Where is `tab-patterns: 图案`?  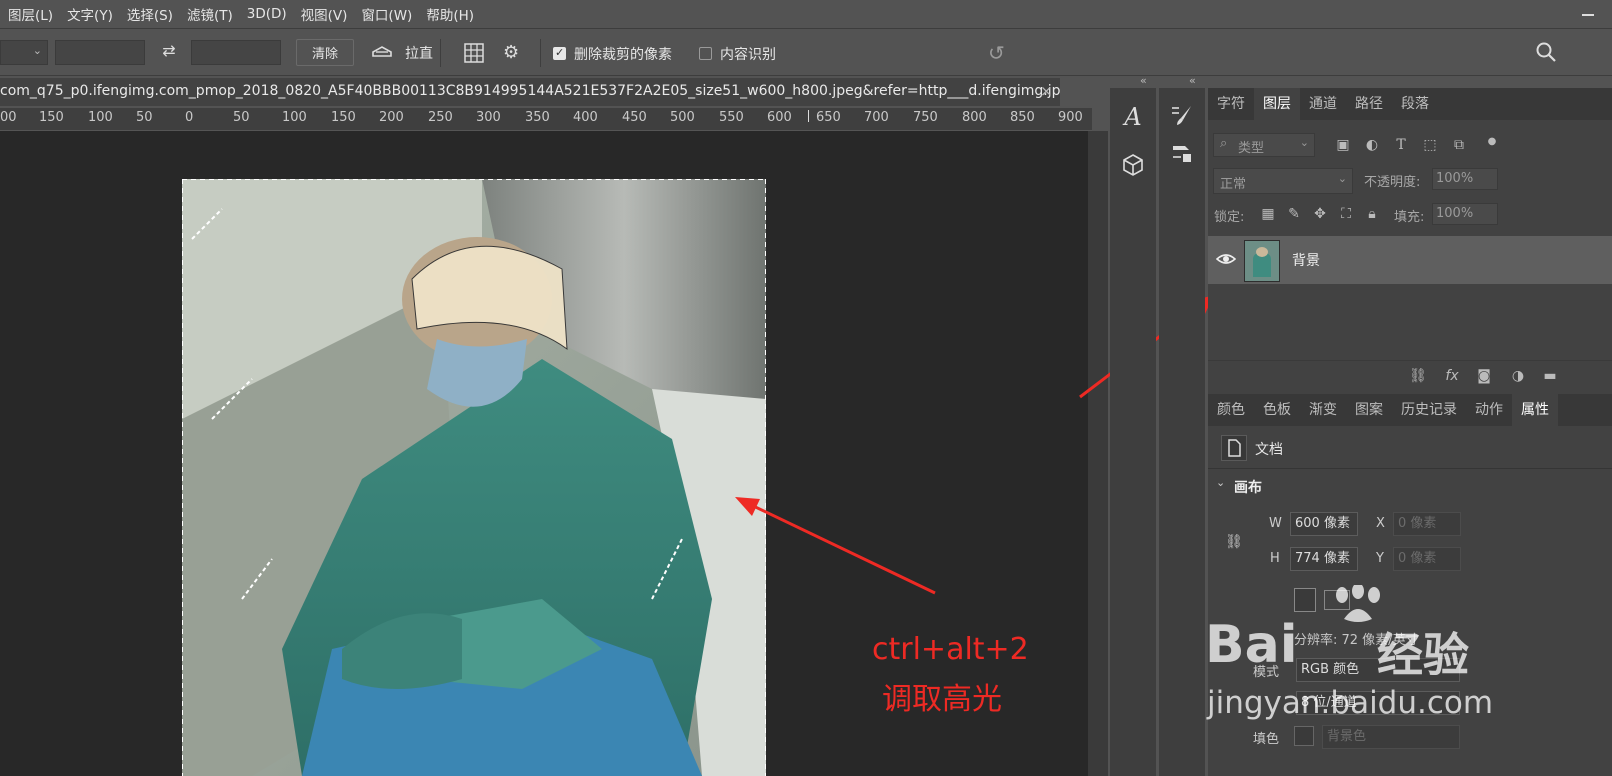 tab-patterns: 图案 is located at coordinates (1369, 410).